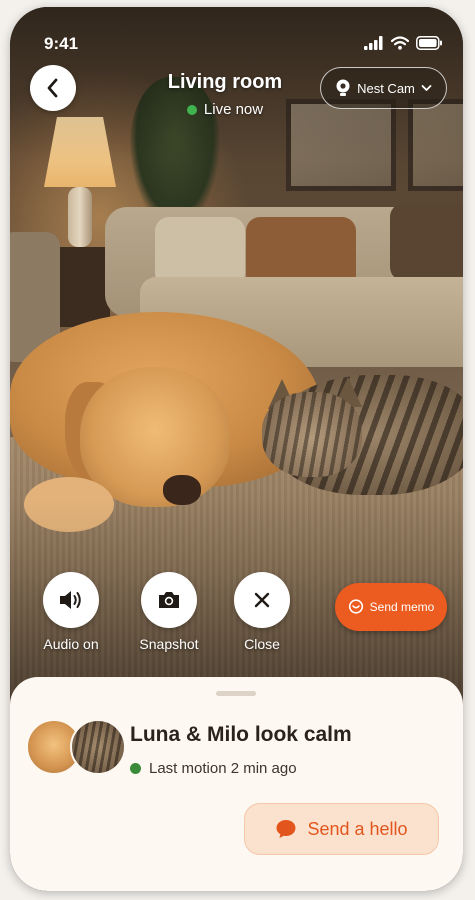  I want to click on close-icon, so click(262, 600).